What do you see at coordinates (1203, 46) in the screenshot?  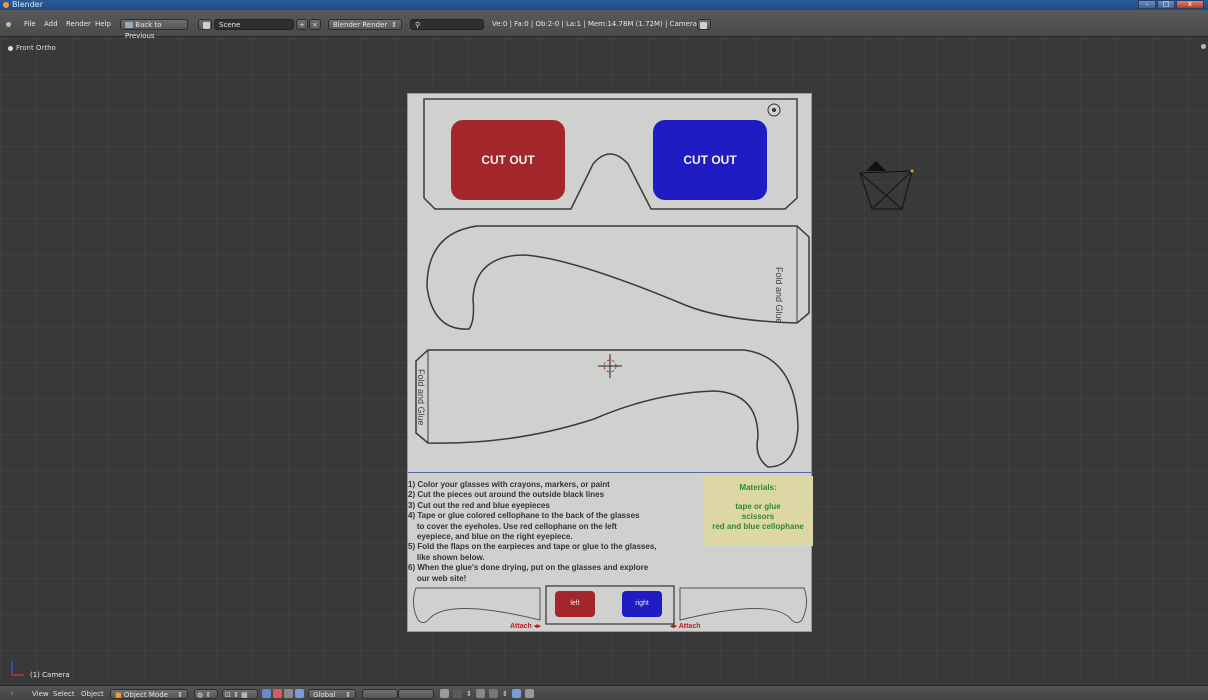 I see `region-toggle-icon` at bounding box center [1203, 46].